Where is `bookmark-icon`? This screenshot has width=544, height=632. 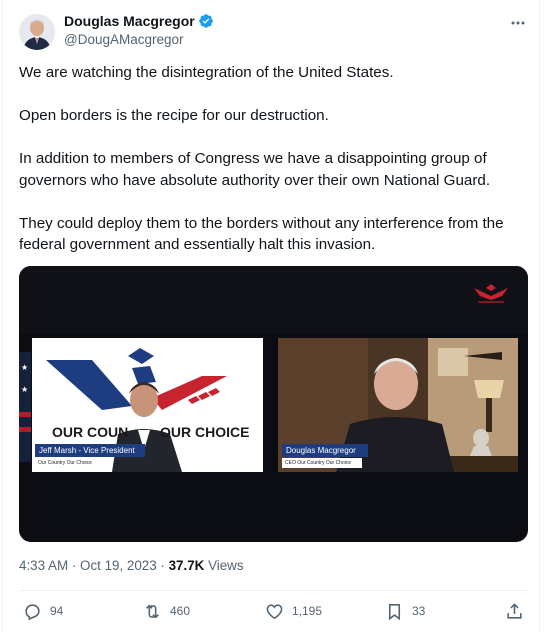 bookmark-icon is located at coordinates (394, 611).